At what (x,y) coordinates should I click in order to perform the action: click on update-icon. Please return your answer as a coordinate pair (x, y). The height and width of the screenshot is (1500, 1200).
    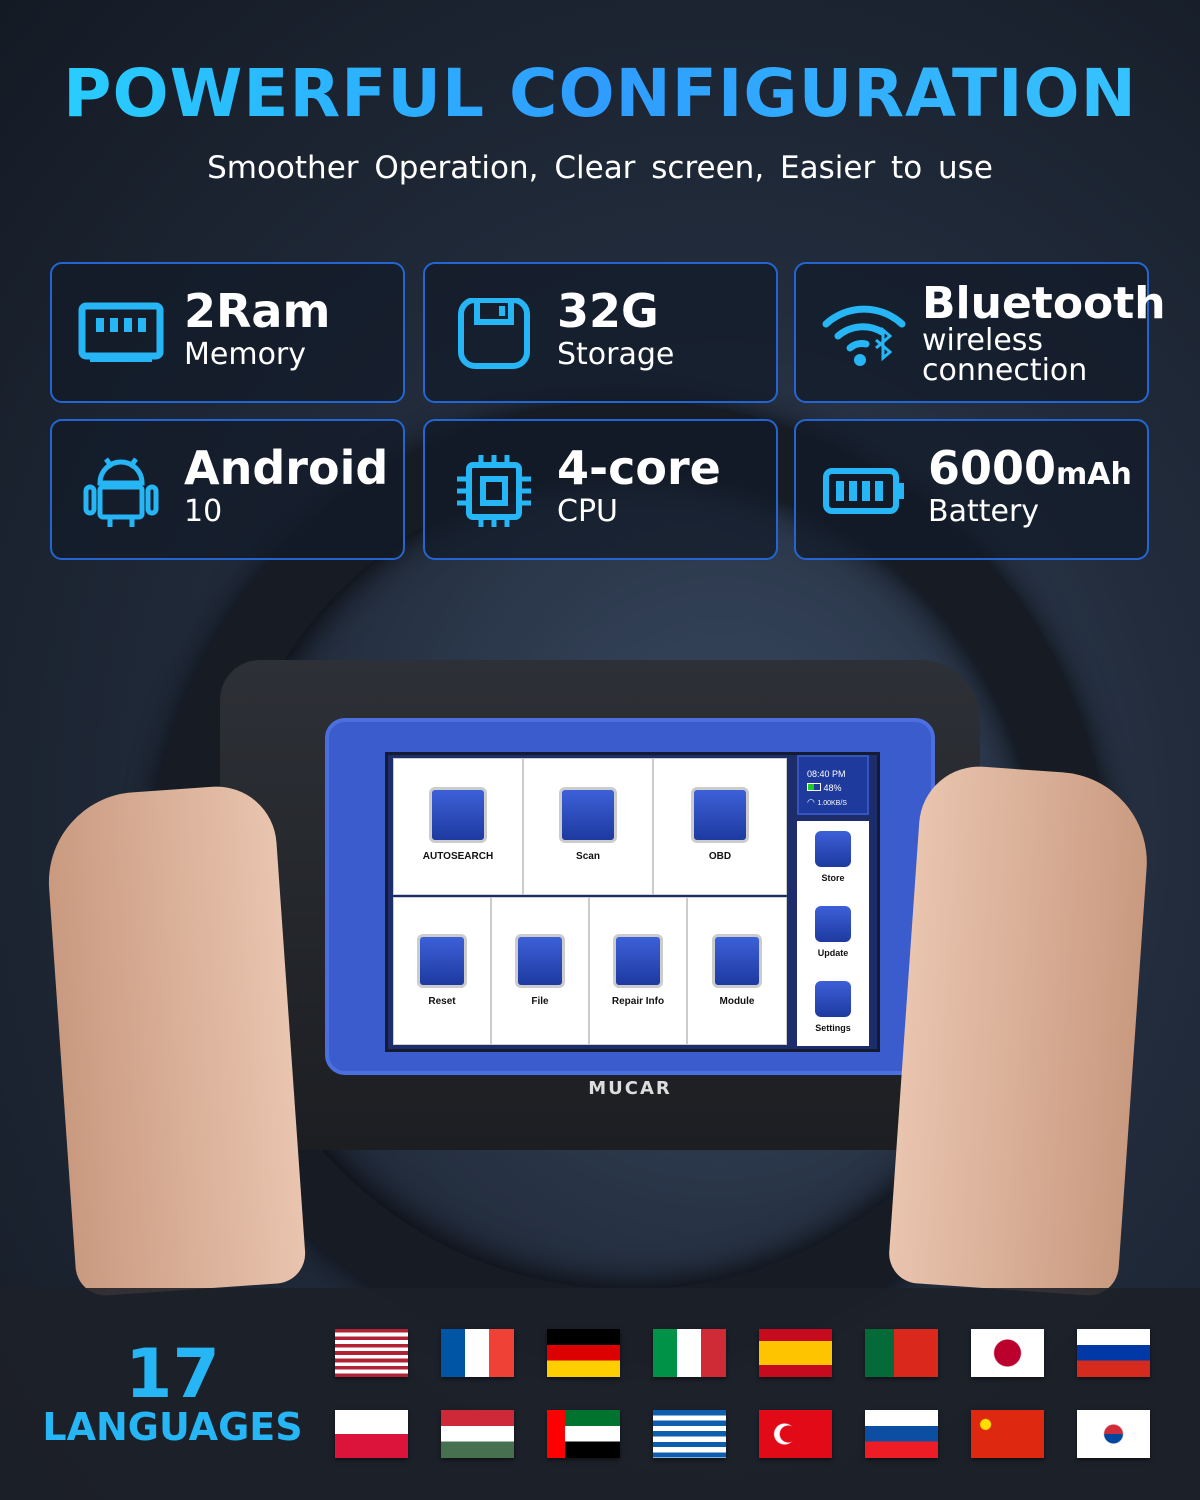
    Looking at the image, I should click on (833, 924).